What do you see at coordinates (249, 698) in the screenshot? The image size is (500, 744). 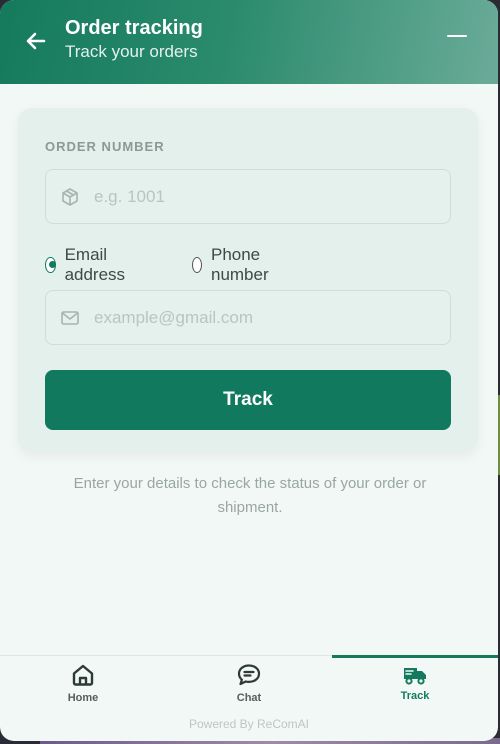 I see `nav-label-chat: Chat` at bounding box center [249, 698].